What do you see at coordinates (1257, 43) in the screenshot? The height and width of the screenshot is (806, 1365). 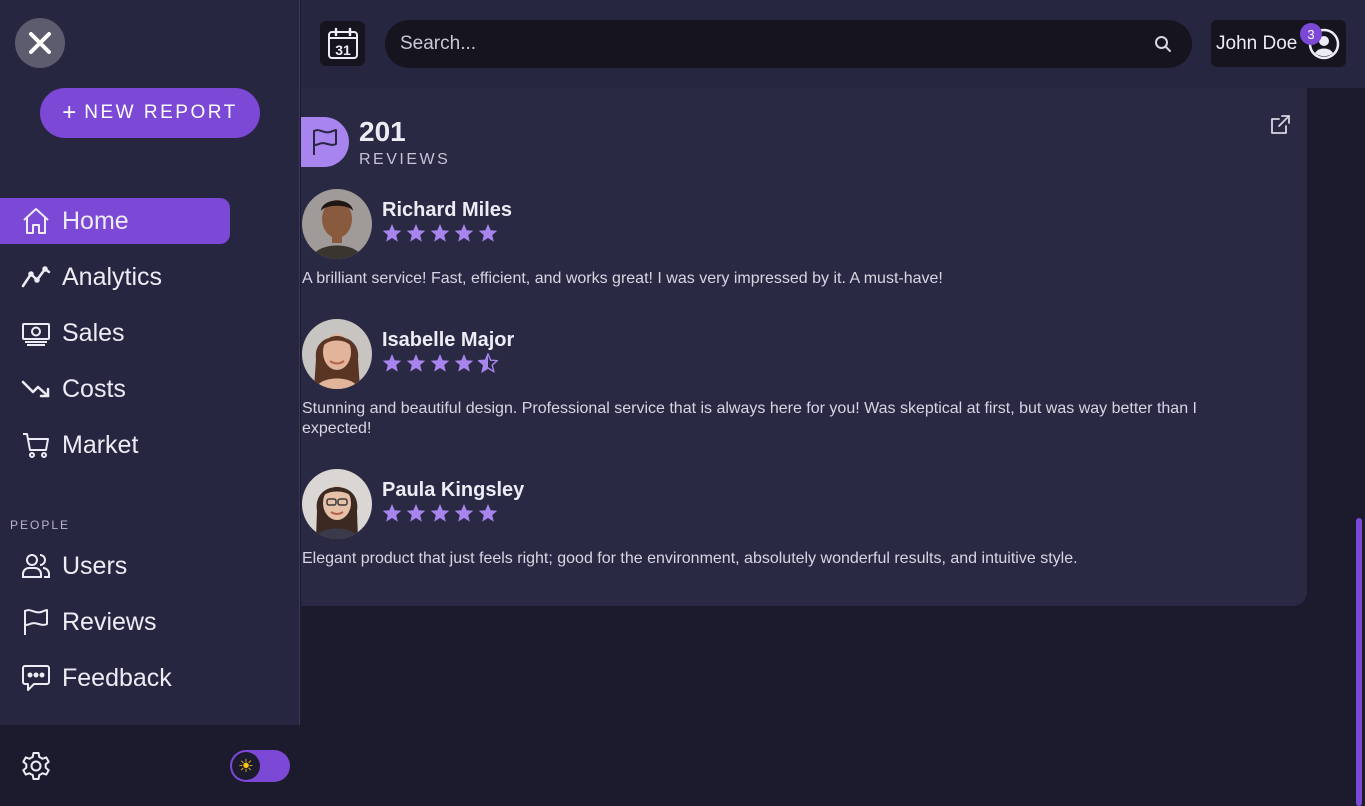 I see `user-name: John Doe` at bounding box center [1257, 43].